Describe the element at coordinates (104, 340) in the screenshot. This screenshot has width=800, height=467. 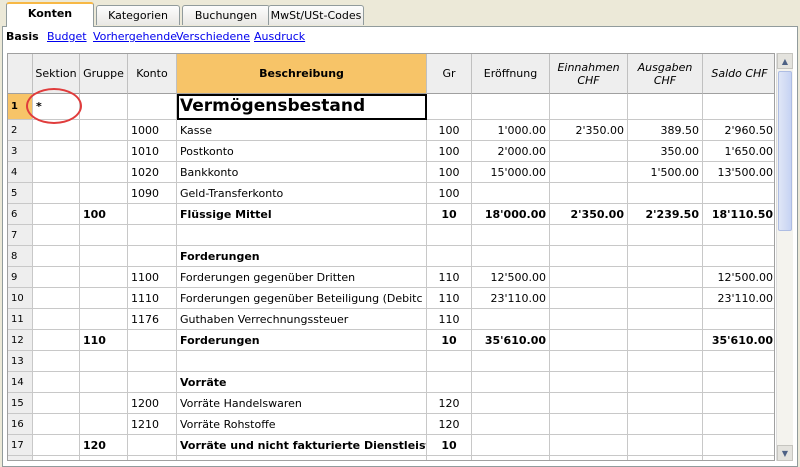
I see `cell-gruppe: 110` at that location.